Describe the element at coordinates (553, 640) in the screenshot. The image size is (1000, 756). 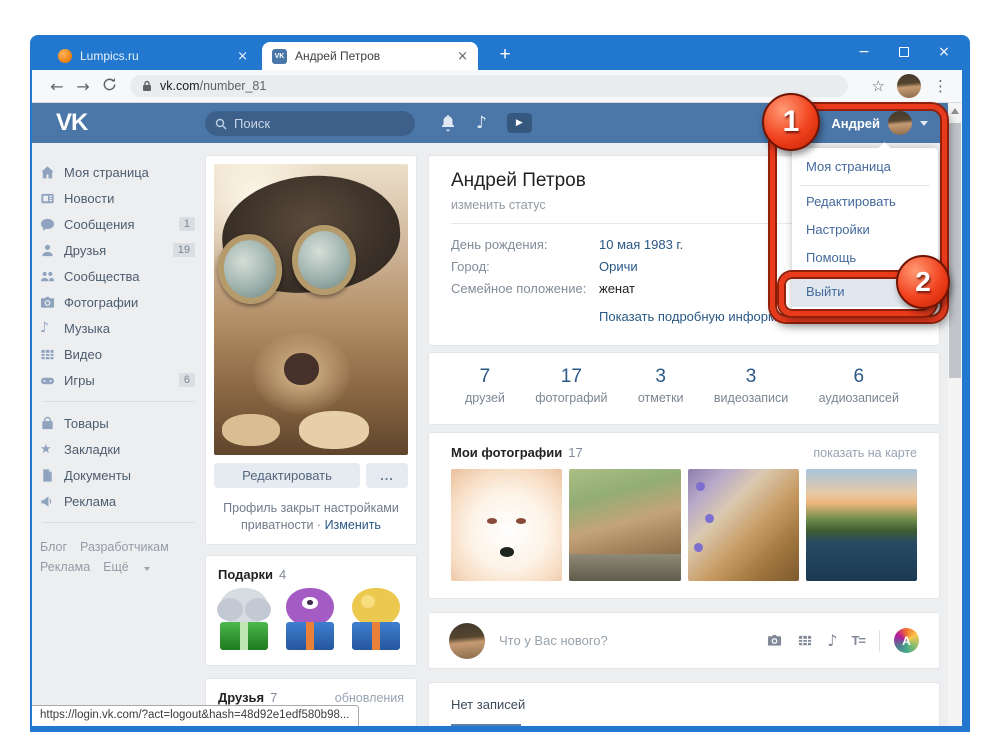
I see `composer-input: Что у Вас нового?` at that location.